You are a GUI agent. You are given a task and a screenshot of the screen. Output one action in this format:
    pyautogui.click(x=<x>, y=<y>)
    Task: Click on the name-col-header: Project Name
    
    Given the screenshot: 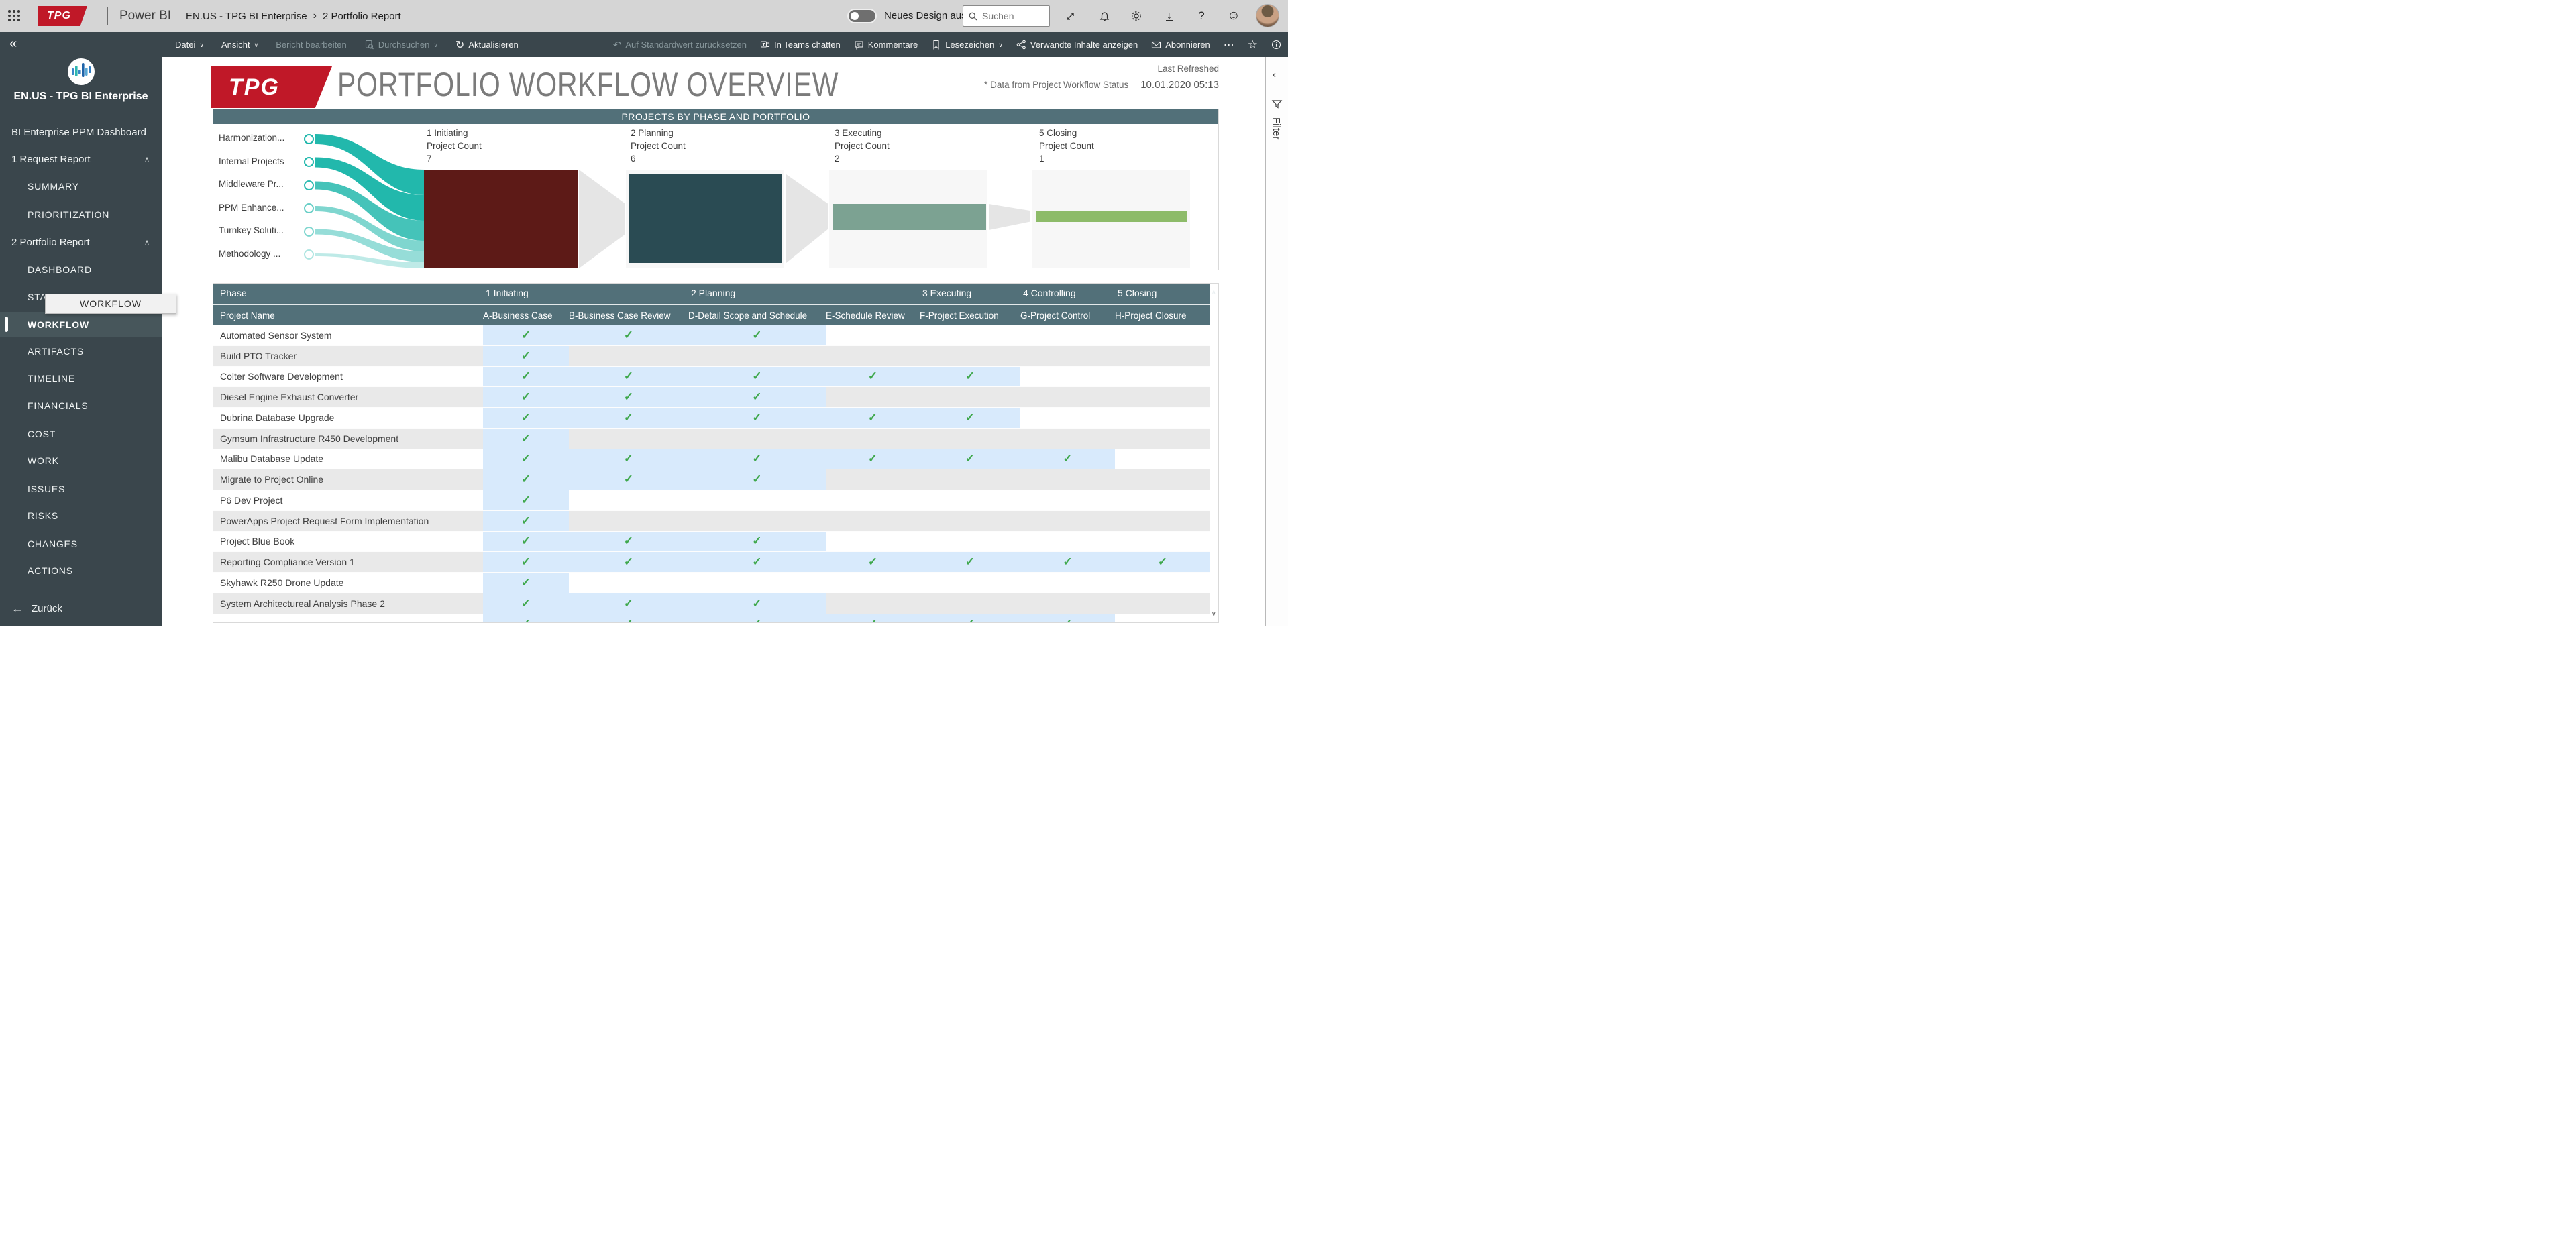 What is the action you would take?
    pyautogui.click(x=348, y=315)
    